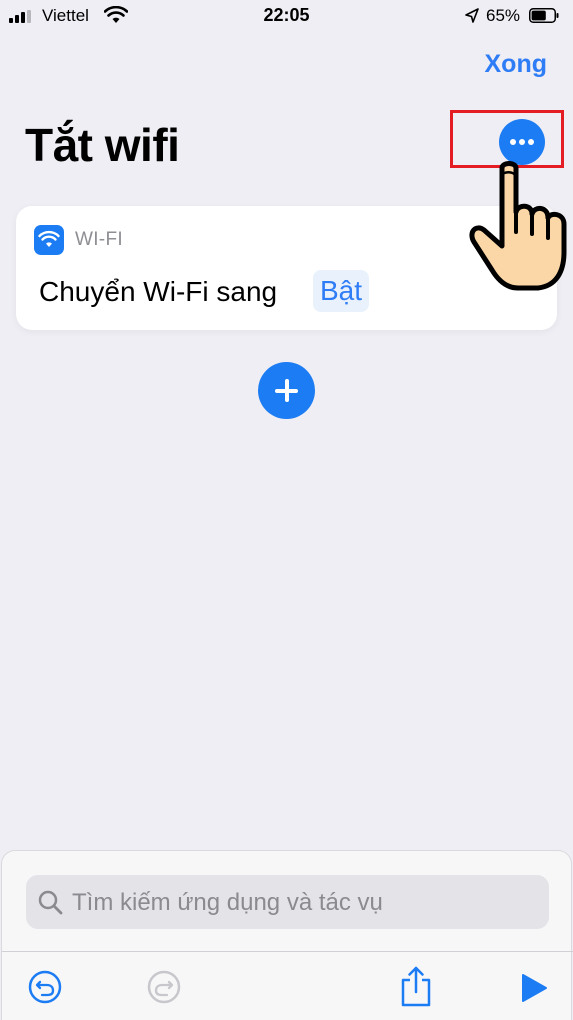  I want to click on status-bar: Viettel 22:05 65%, so click(286, 16).